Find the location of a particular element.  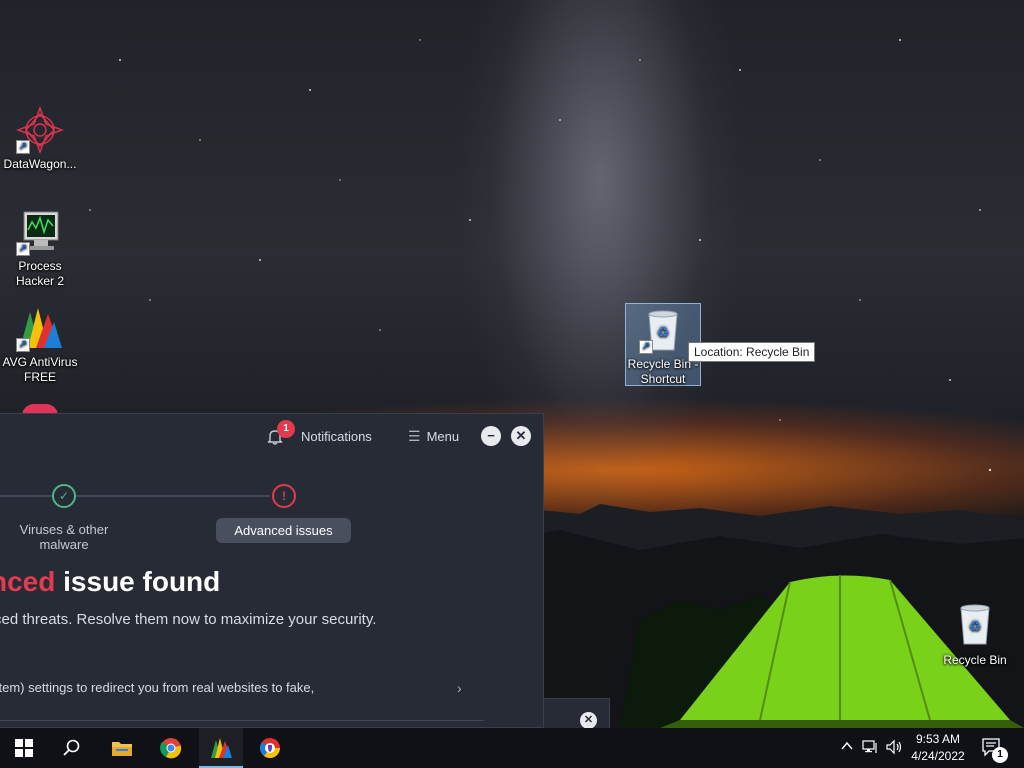

check-icon: ✓ is located at coordinates (64, 496).